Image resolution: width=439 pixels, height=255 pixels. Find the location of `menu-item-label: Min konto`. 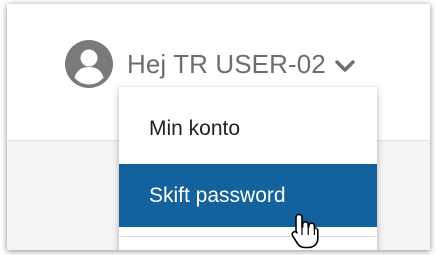

menu-item-label: Min konto is located at coordinates (195, 128).